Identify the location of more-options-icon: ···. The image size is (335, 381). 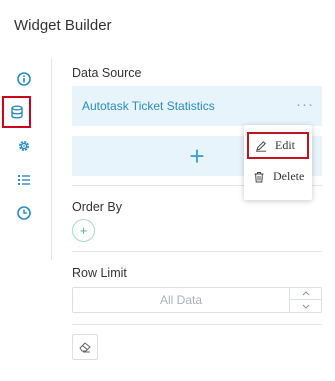
(305, 104).